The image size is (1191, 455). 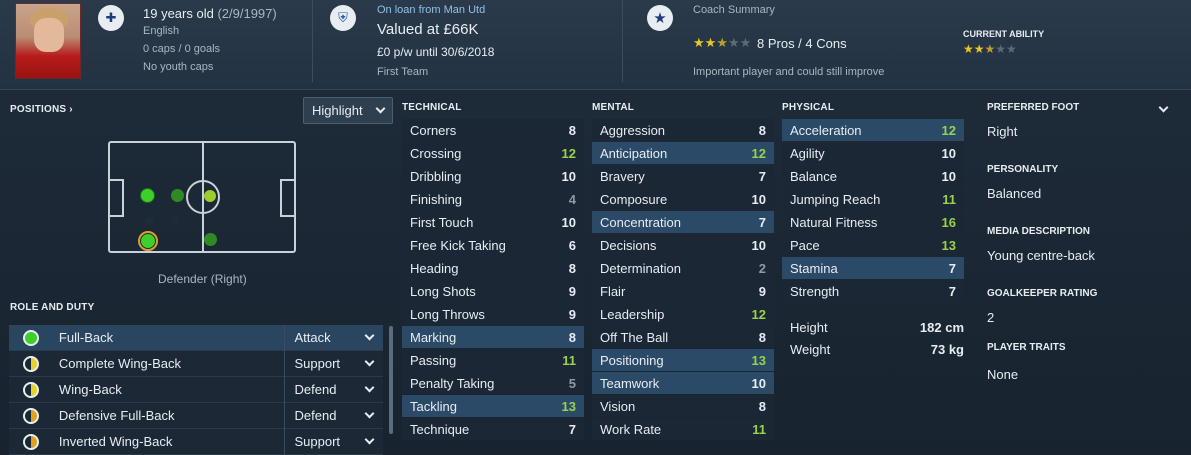 What do you see at coordinates (196, 363) in the screenshot?
I see `role-row: Complete Wing-Back Support` at bounding box center [196, 363].